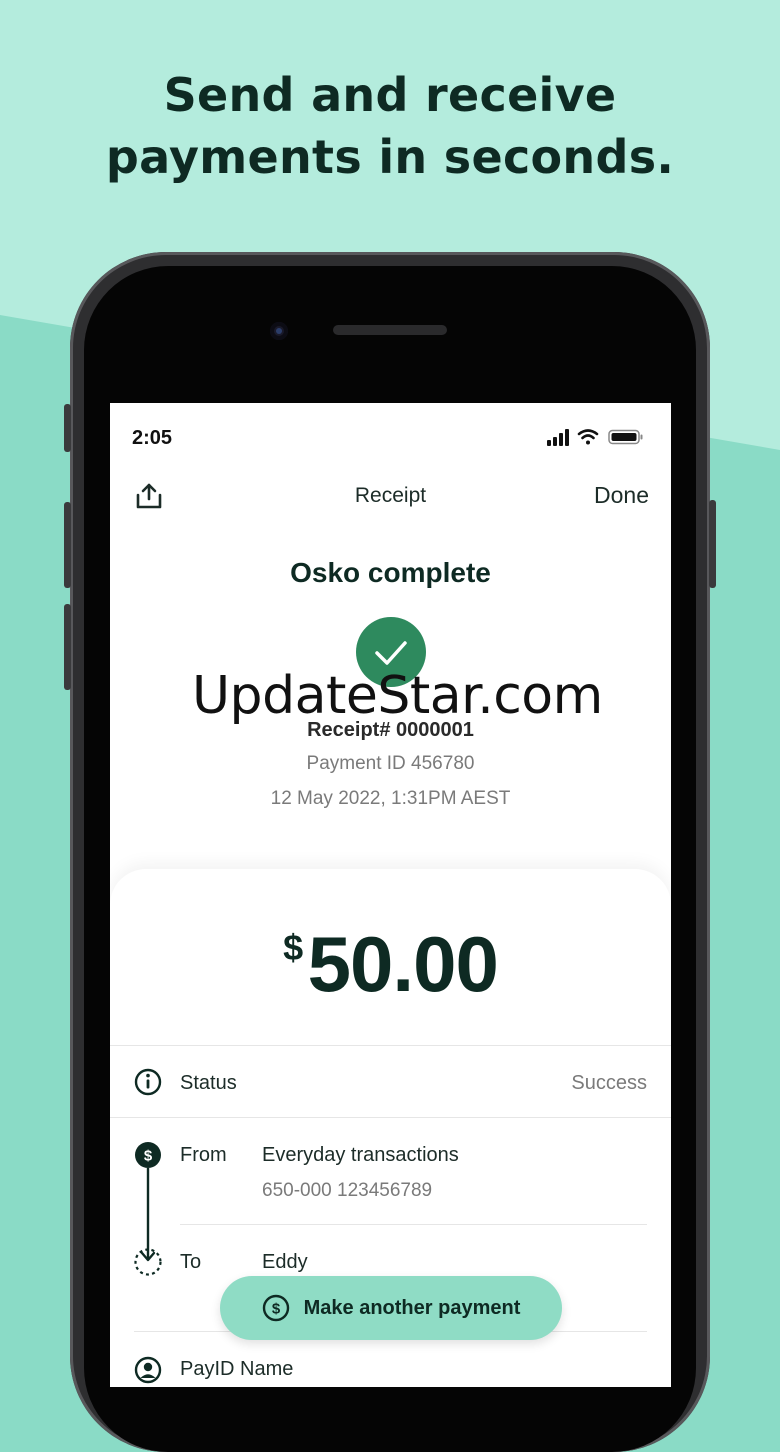  What do you see at coordinates (588, 437) in the screenshot?
I see `wifi-icon` at bounding box center [588, 437].